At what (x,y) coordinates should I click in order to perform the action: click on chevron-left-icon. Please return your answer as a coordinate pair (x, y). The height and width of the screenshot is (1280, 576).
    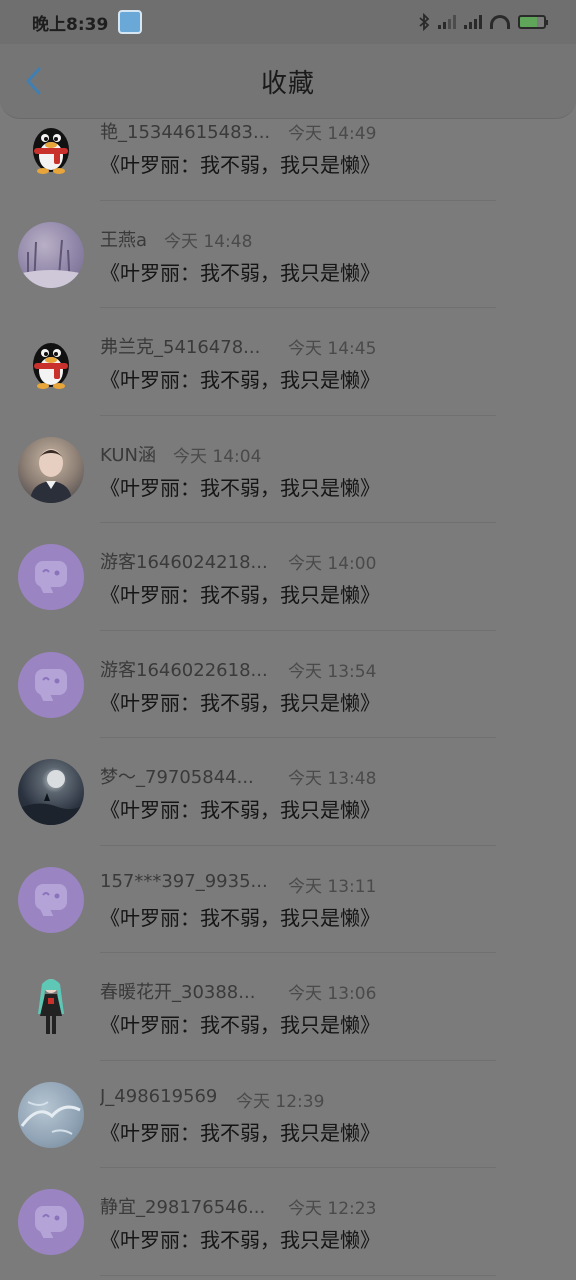
    Looking at the image, I should click on (33, 81).